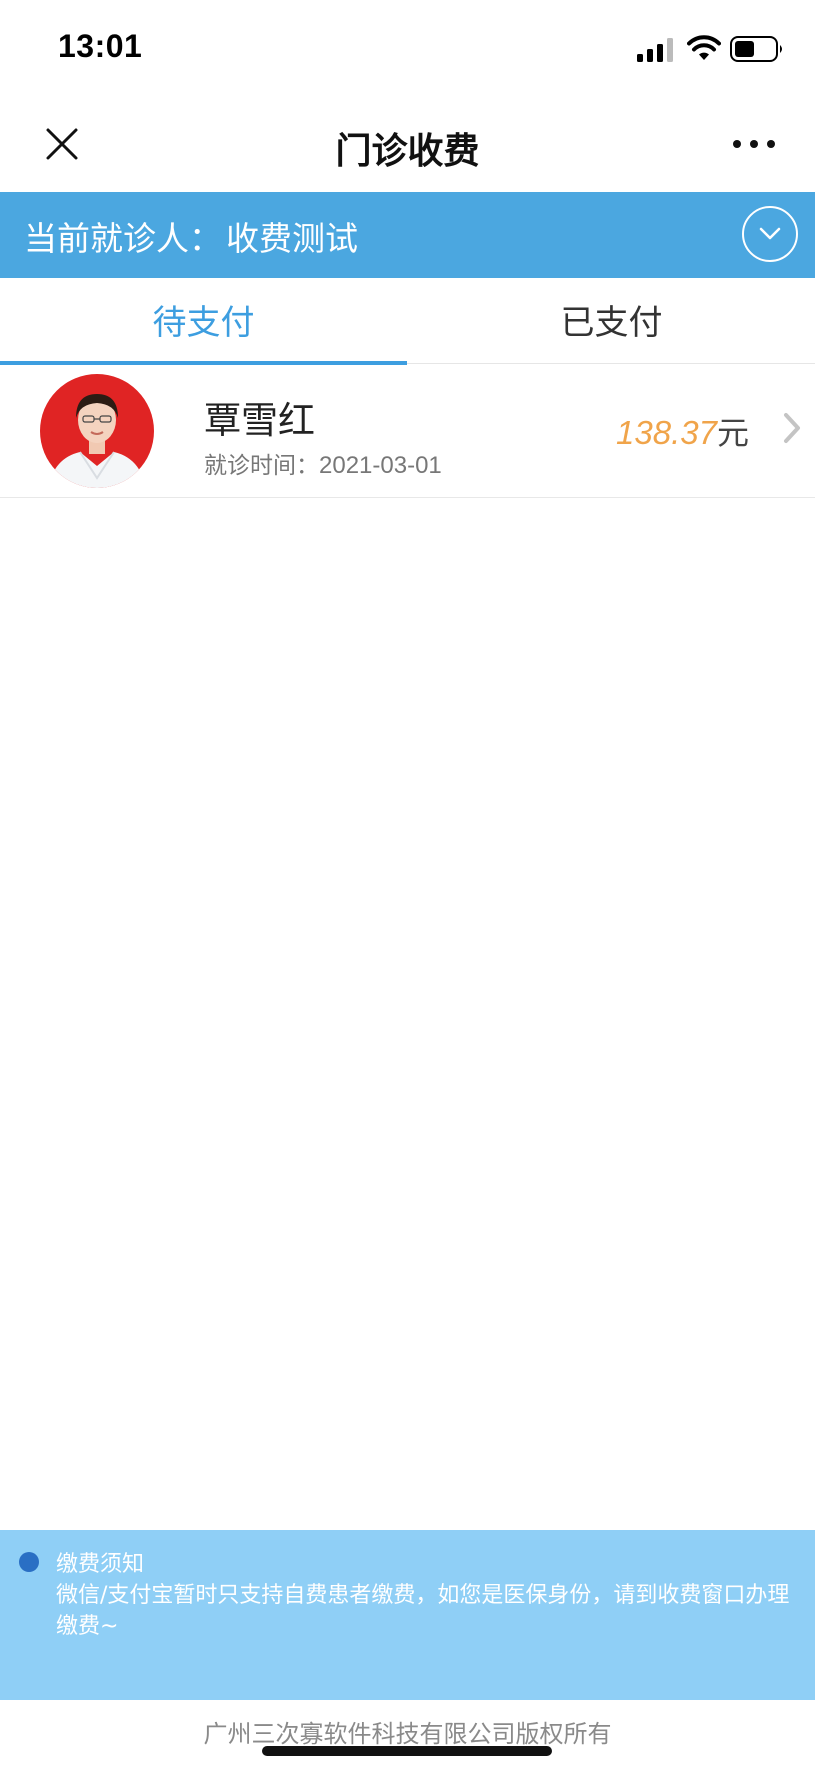  I want to click on amount-unit: 元, so click(732, 433).